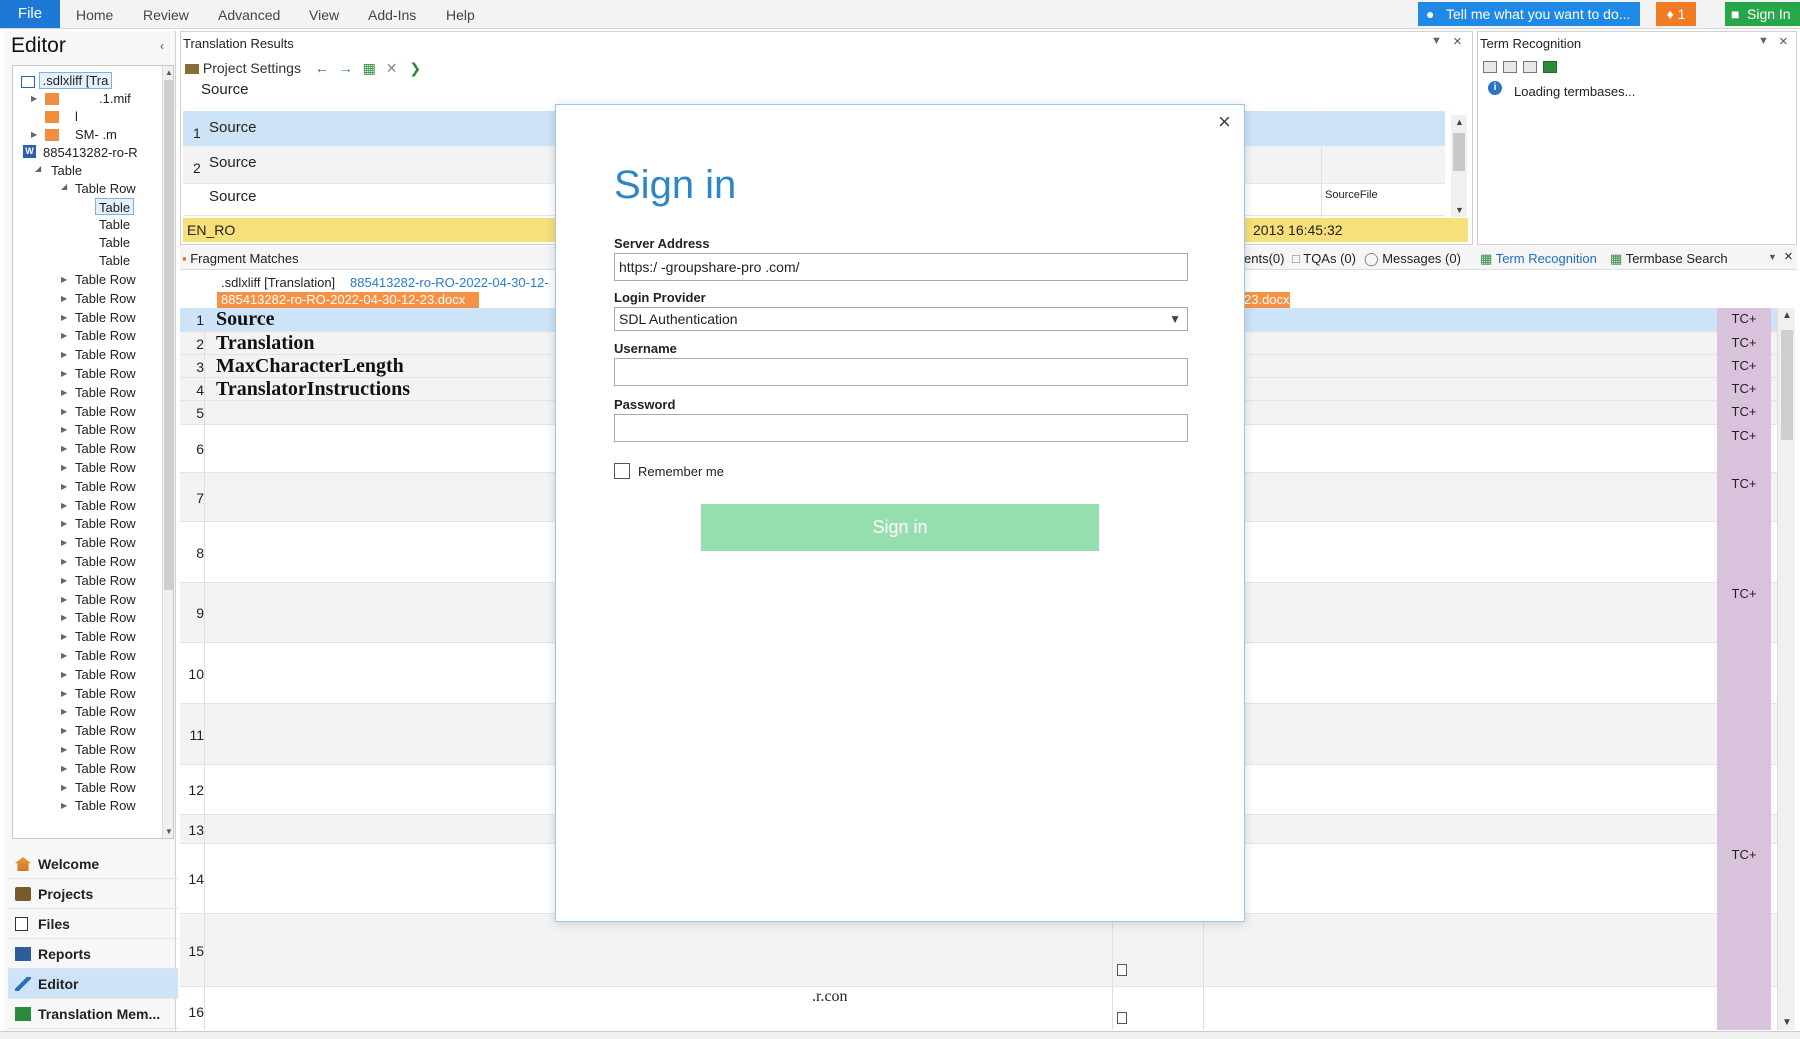  Describe the element at coordinates (162, 46) in the screenshot. I see `collapse-icon: ‹` at that location.